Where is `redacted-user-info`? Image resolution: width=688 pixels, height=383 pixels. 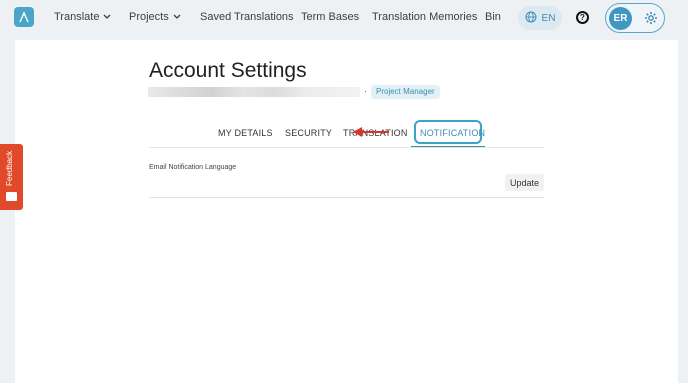
redacted-user-info is located at coordinates (254, 92).